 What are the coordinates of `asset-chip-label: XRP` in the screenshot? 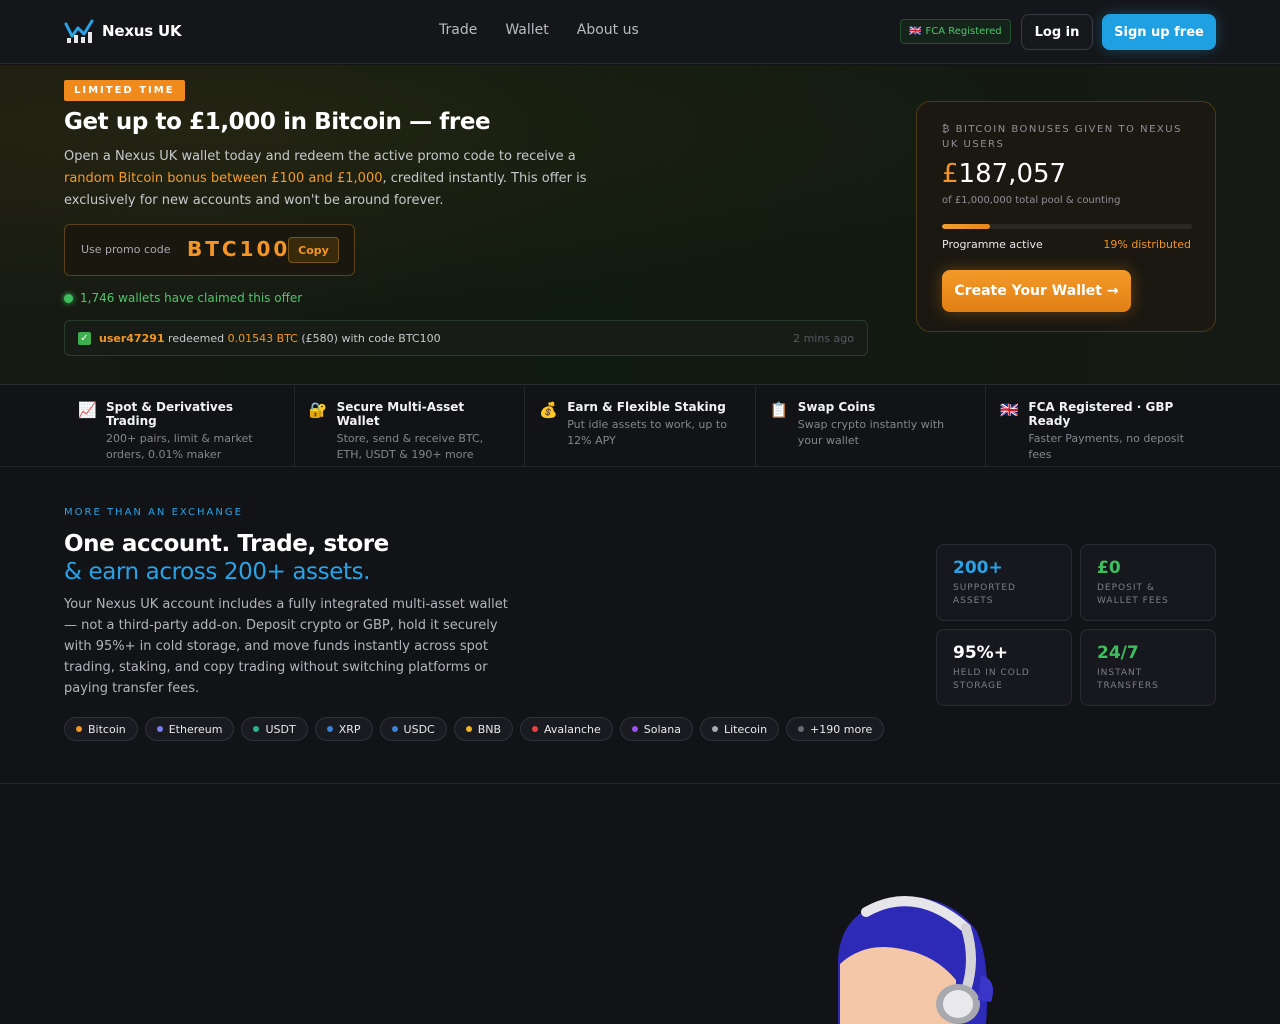 It's located at (349, 729).